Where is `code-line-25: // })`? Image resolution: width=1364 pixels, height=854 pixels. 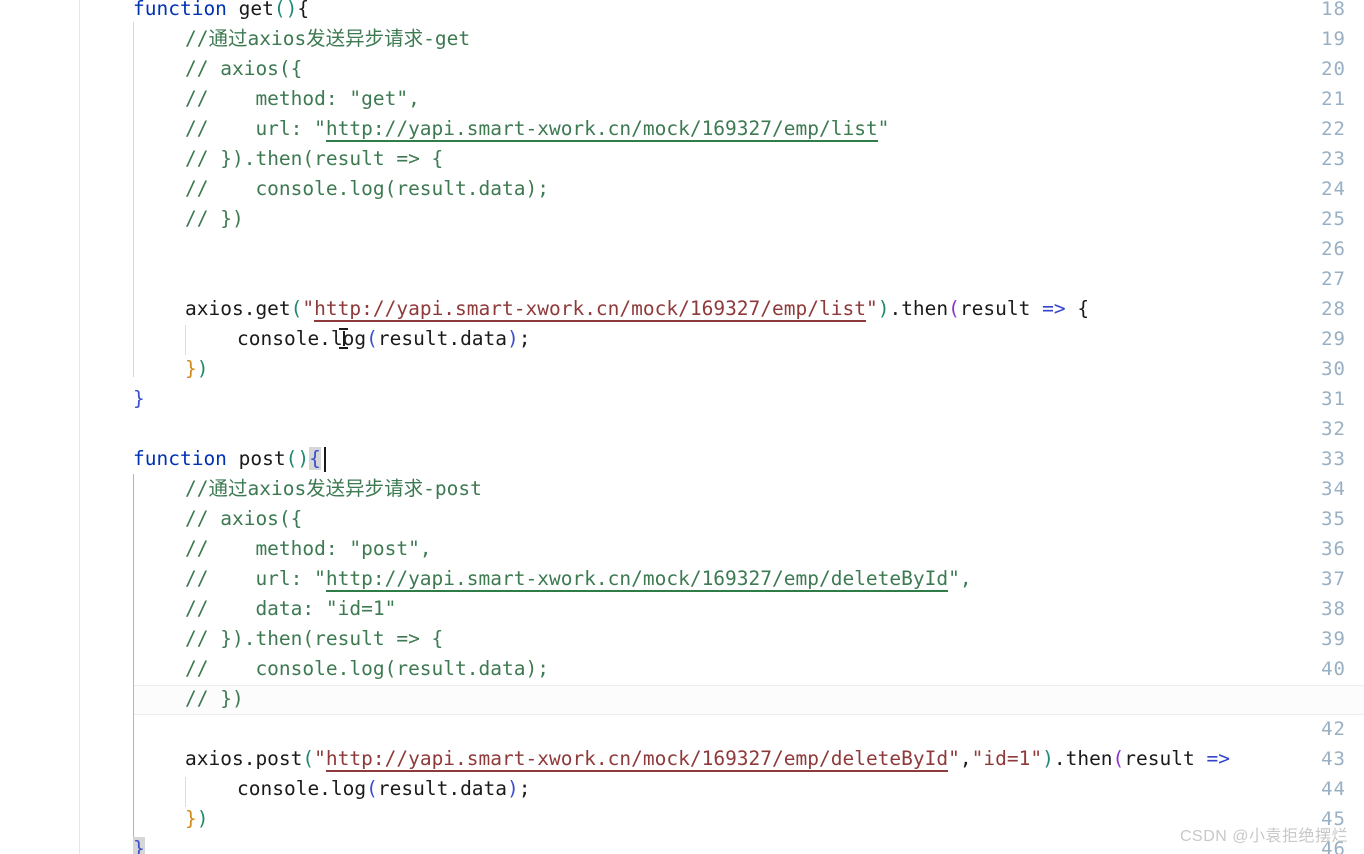
code-line-25: // }) is located at coordinates (188, 219).